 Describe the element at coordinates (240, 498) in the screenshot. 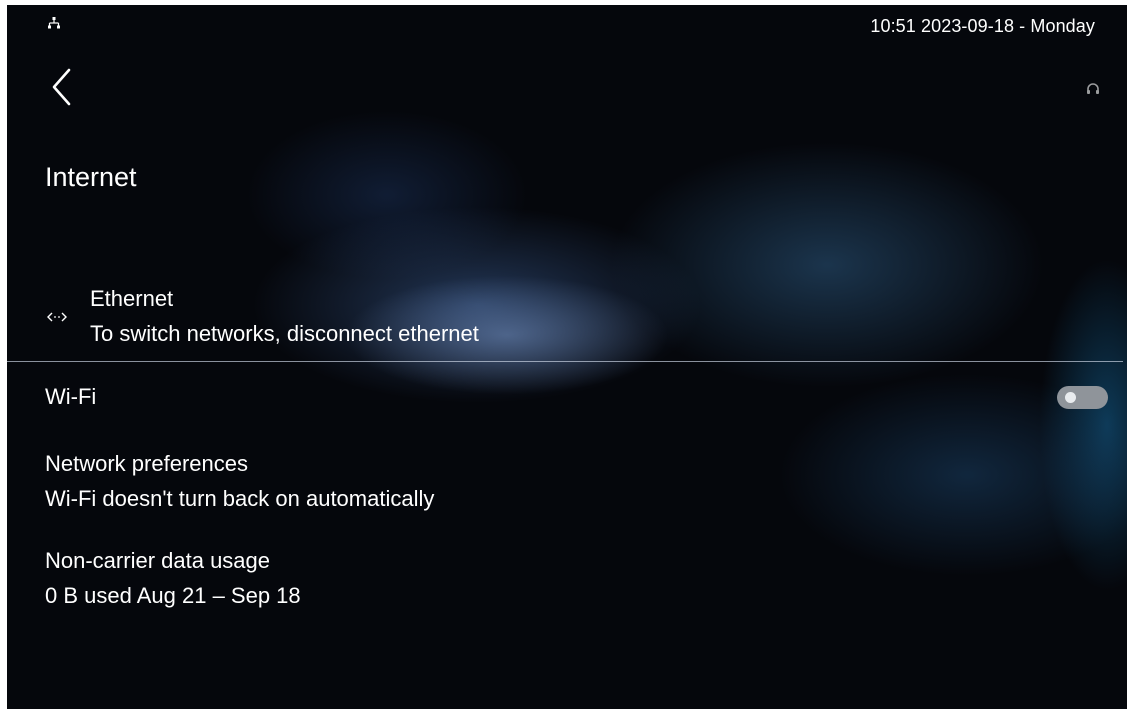

I see `network-preferences-summary: Wi-Fi doesn't turn back on automatically` at that location.